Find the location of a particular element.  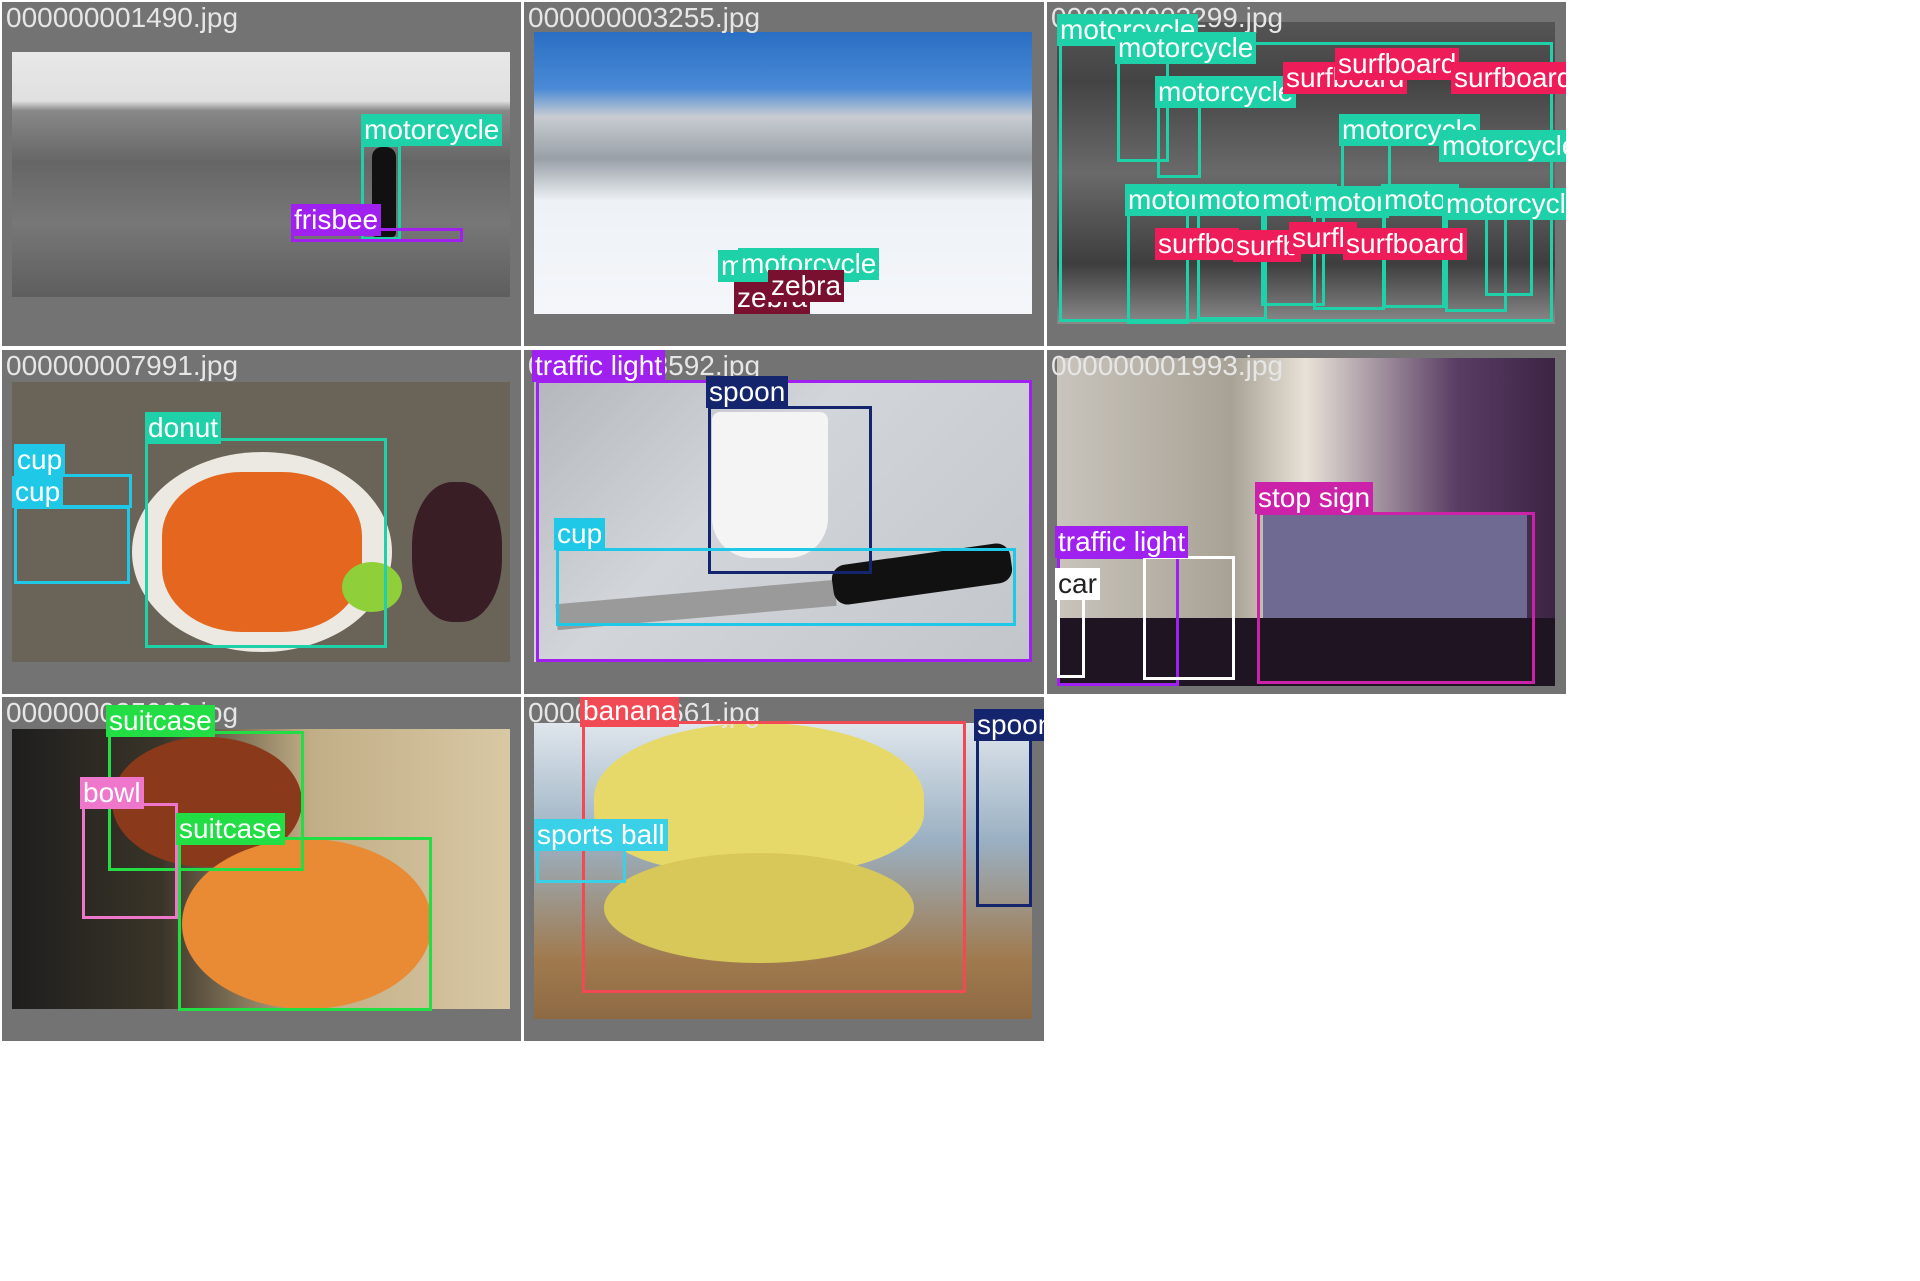

bbox-sports-ball is located at coordinates (581, 865).